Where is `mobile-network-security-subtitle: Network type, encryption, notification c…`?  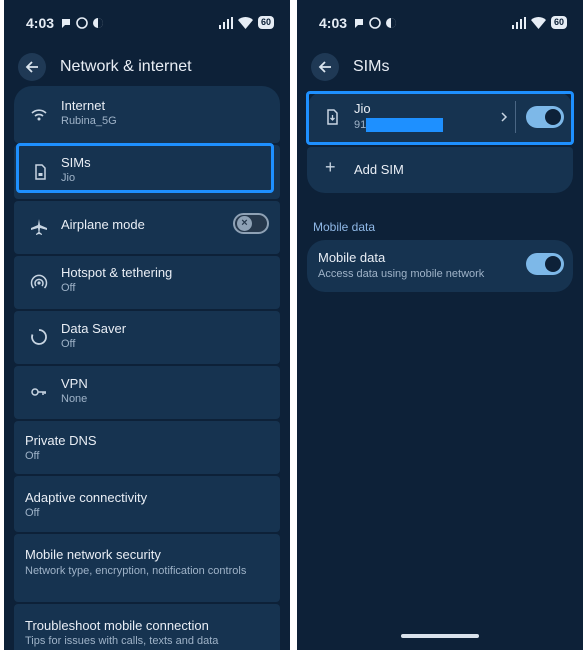 mobile-network-security-subtitle: Network type, encryption, notification c… is located at coordinates (136, 571).